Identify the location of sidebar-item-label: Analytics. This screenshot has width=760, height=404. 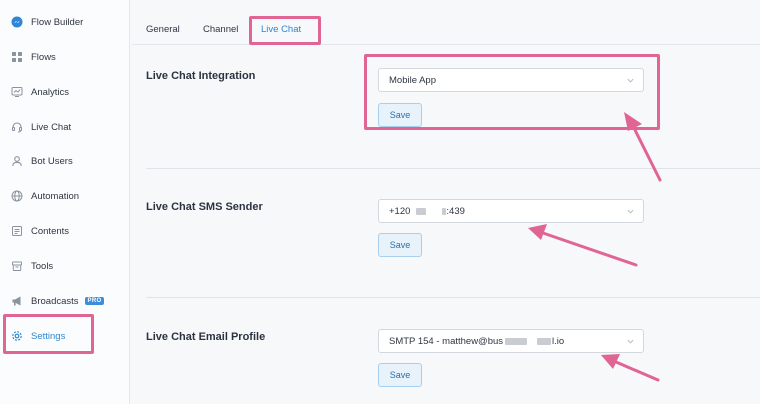
(50, 92).